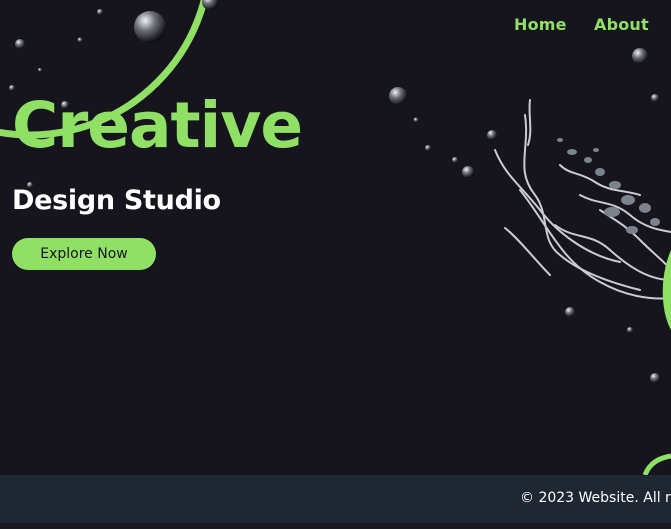 This screenshot has width=671, height=529. Describe the element at coordinates (116, 200) in the screenshot. I see `hero-subtitle: Design Studio` at that location.